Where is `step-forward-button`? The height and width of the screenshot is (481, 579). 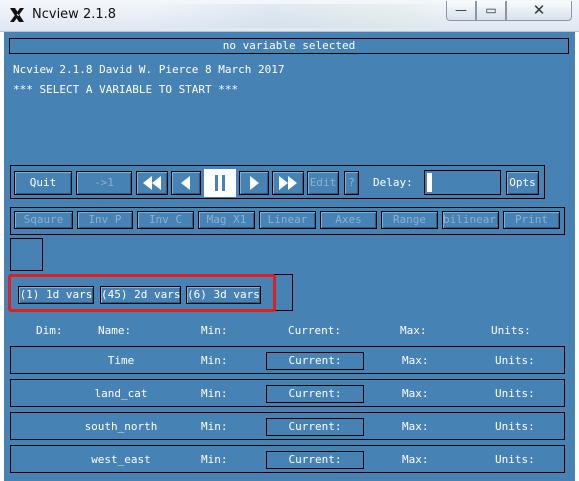 step-forward-button is located at coordinates (254, 183).